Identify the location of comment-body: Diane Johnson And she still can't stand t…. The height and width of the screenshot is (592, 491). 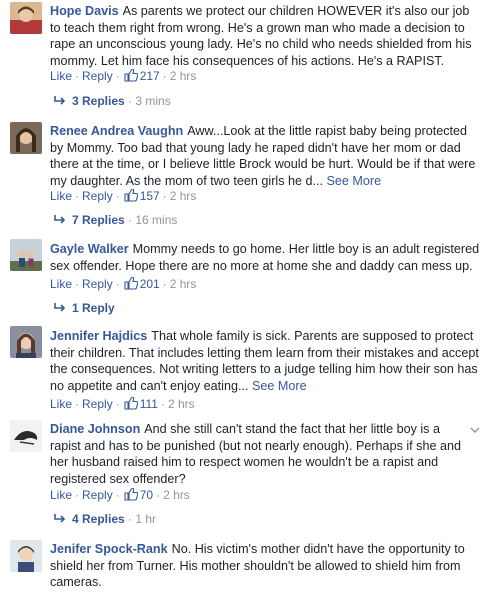
(257, 454).